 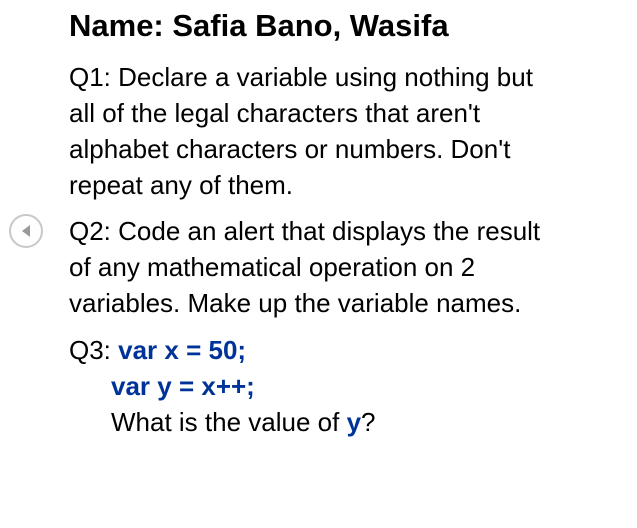 What do you see at coordinates (354, 422) in the screenshot?
I see `question-3-variable: y` at bounding box center [354, 422].